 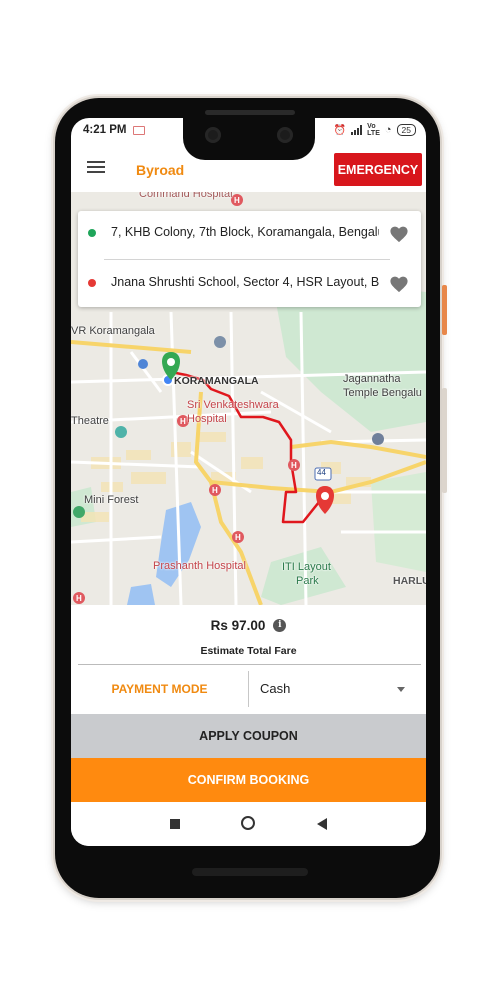 What do you see at coordinates (249, 664) in the screenshot?
I see `payment-divider` at bounding box center [249, 664].